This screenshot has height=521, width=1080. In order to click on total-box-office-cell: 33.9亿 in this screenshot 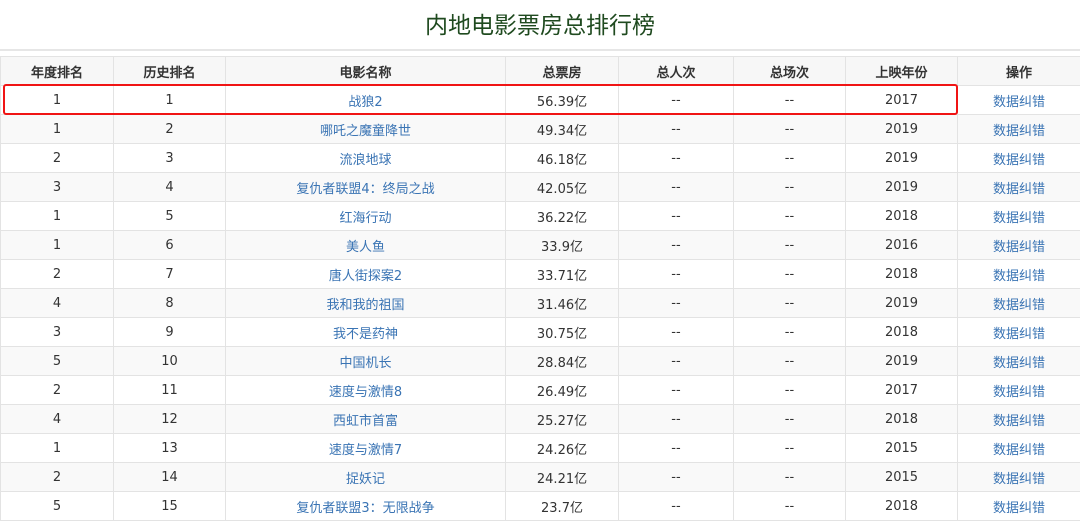, I will do `click(562, 245)`.